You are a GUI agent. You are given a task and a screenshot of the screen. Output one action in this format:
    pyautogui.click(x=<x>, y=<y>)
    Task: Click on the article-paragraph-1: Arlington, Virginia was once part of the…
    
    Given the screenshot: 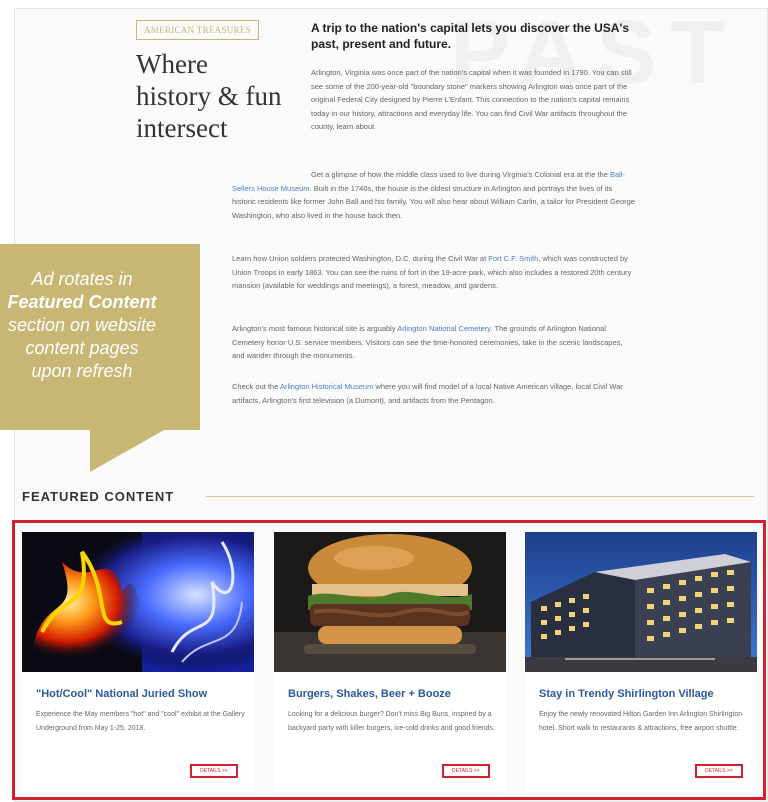 What is the action you would take?
    pyautogui.click(x=471, y=99)
    